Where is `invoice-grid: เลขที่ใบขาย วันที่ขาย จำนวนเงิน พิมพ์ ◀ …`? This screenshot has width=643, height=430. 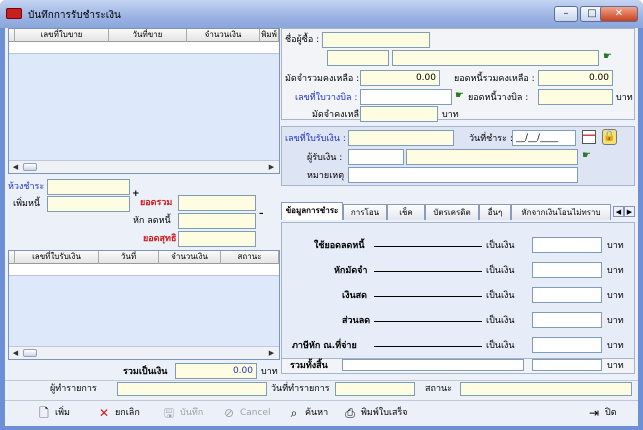
invoice-grid: เลขที่ใบขาย วันที่ขาย จำนวนเงิน พิมพ์ ◀ … is located at coordinates (144, 101).